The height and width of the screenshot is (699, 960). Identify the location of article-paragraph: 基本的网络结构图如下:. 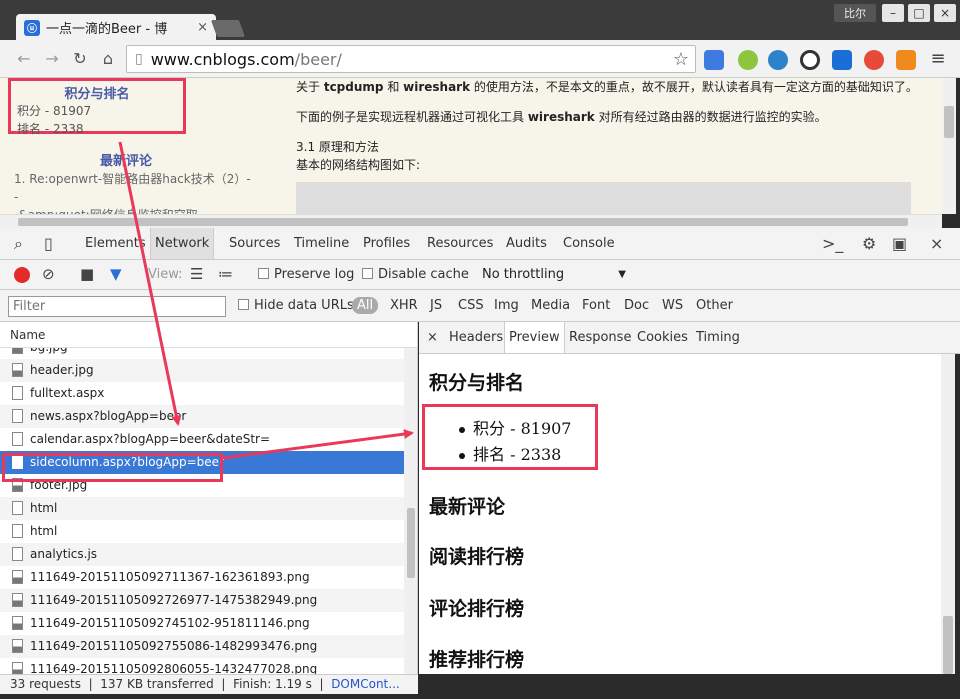
(358, 165).